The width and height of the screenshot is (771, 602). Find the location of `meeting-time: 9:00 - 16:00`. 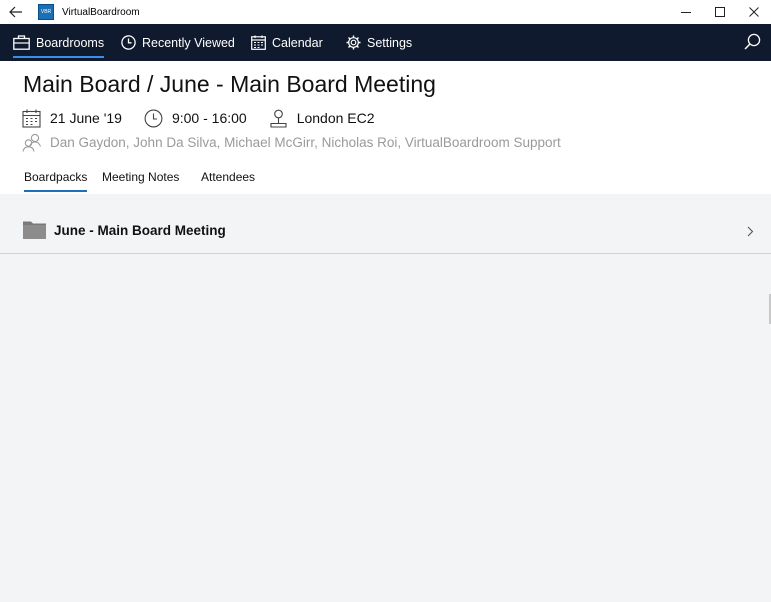

meeting-time: 9:00 - 16:00 is located at coordinates (209, 118).